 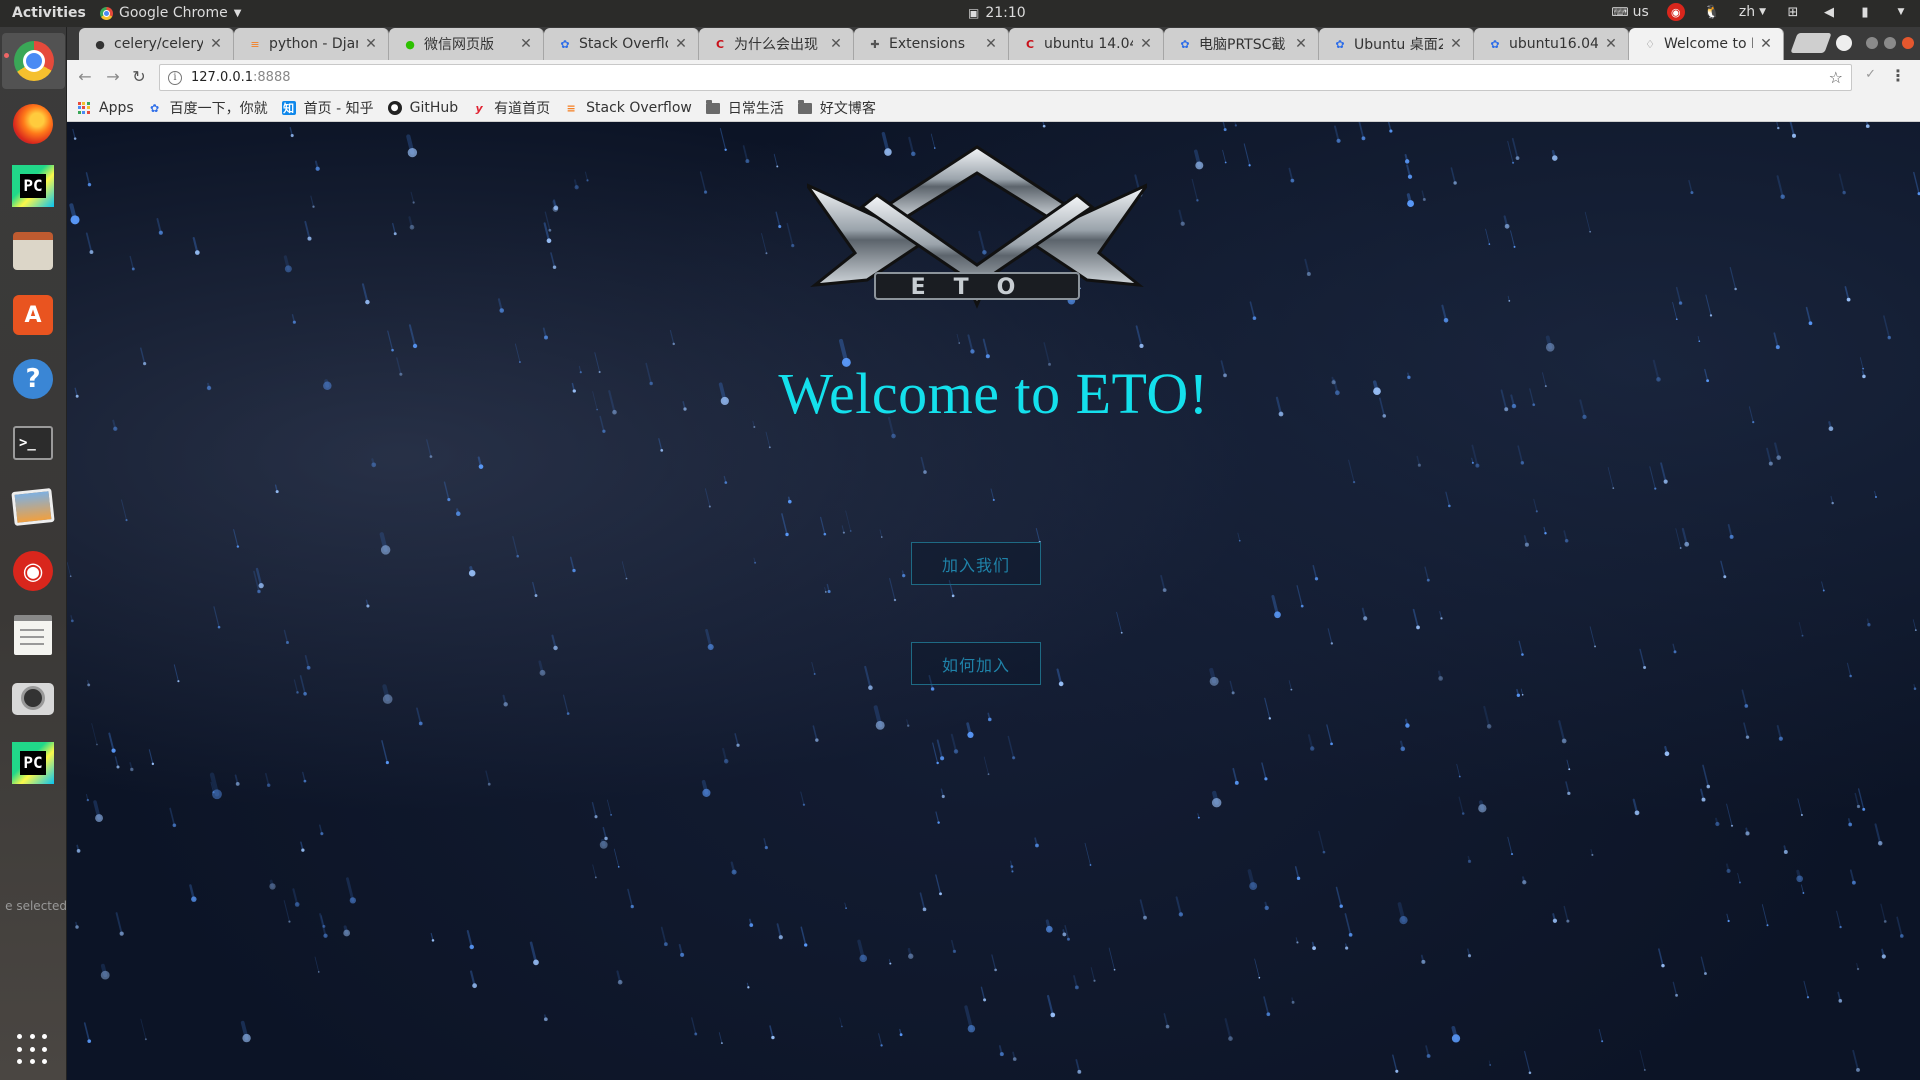 I want to click on launcher-firefox, so click(x=33, y=124).